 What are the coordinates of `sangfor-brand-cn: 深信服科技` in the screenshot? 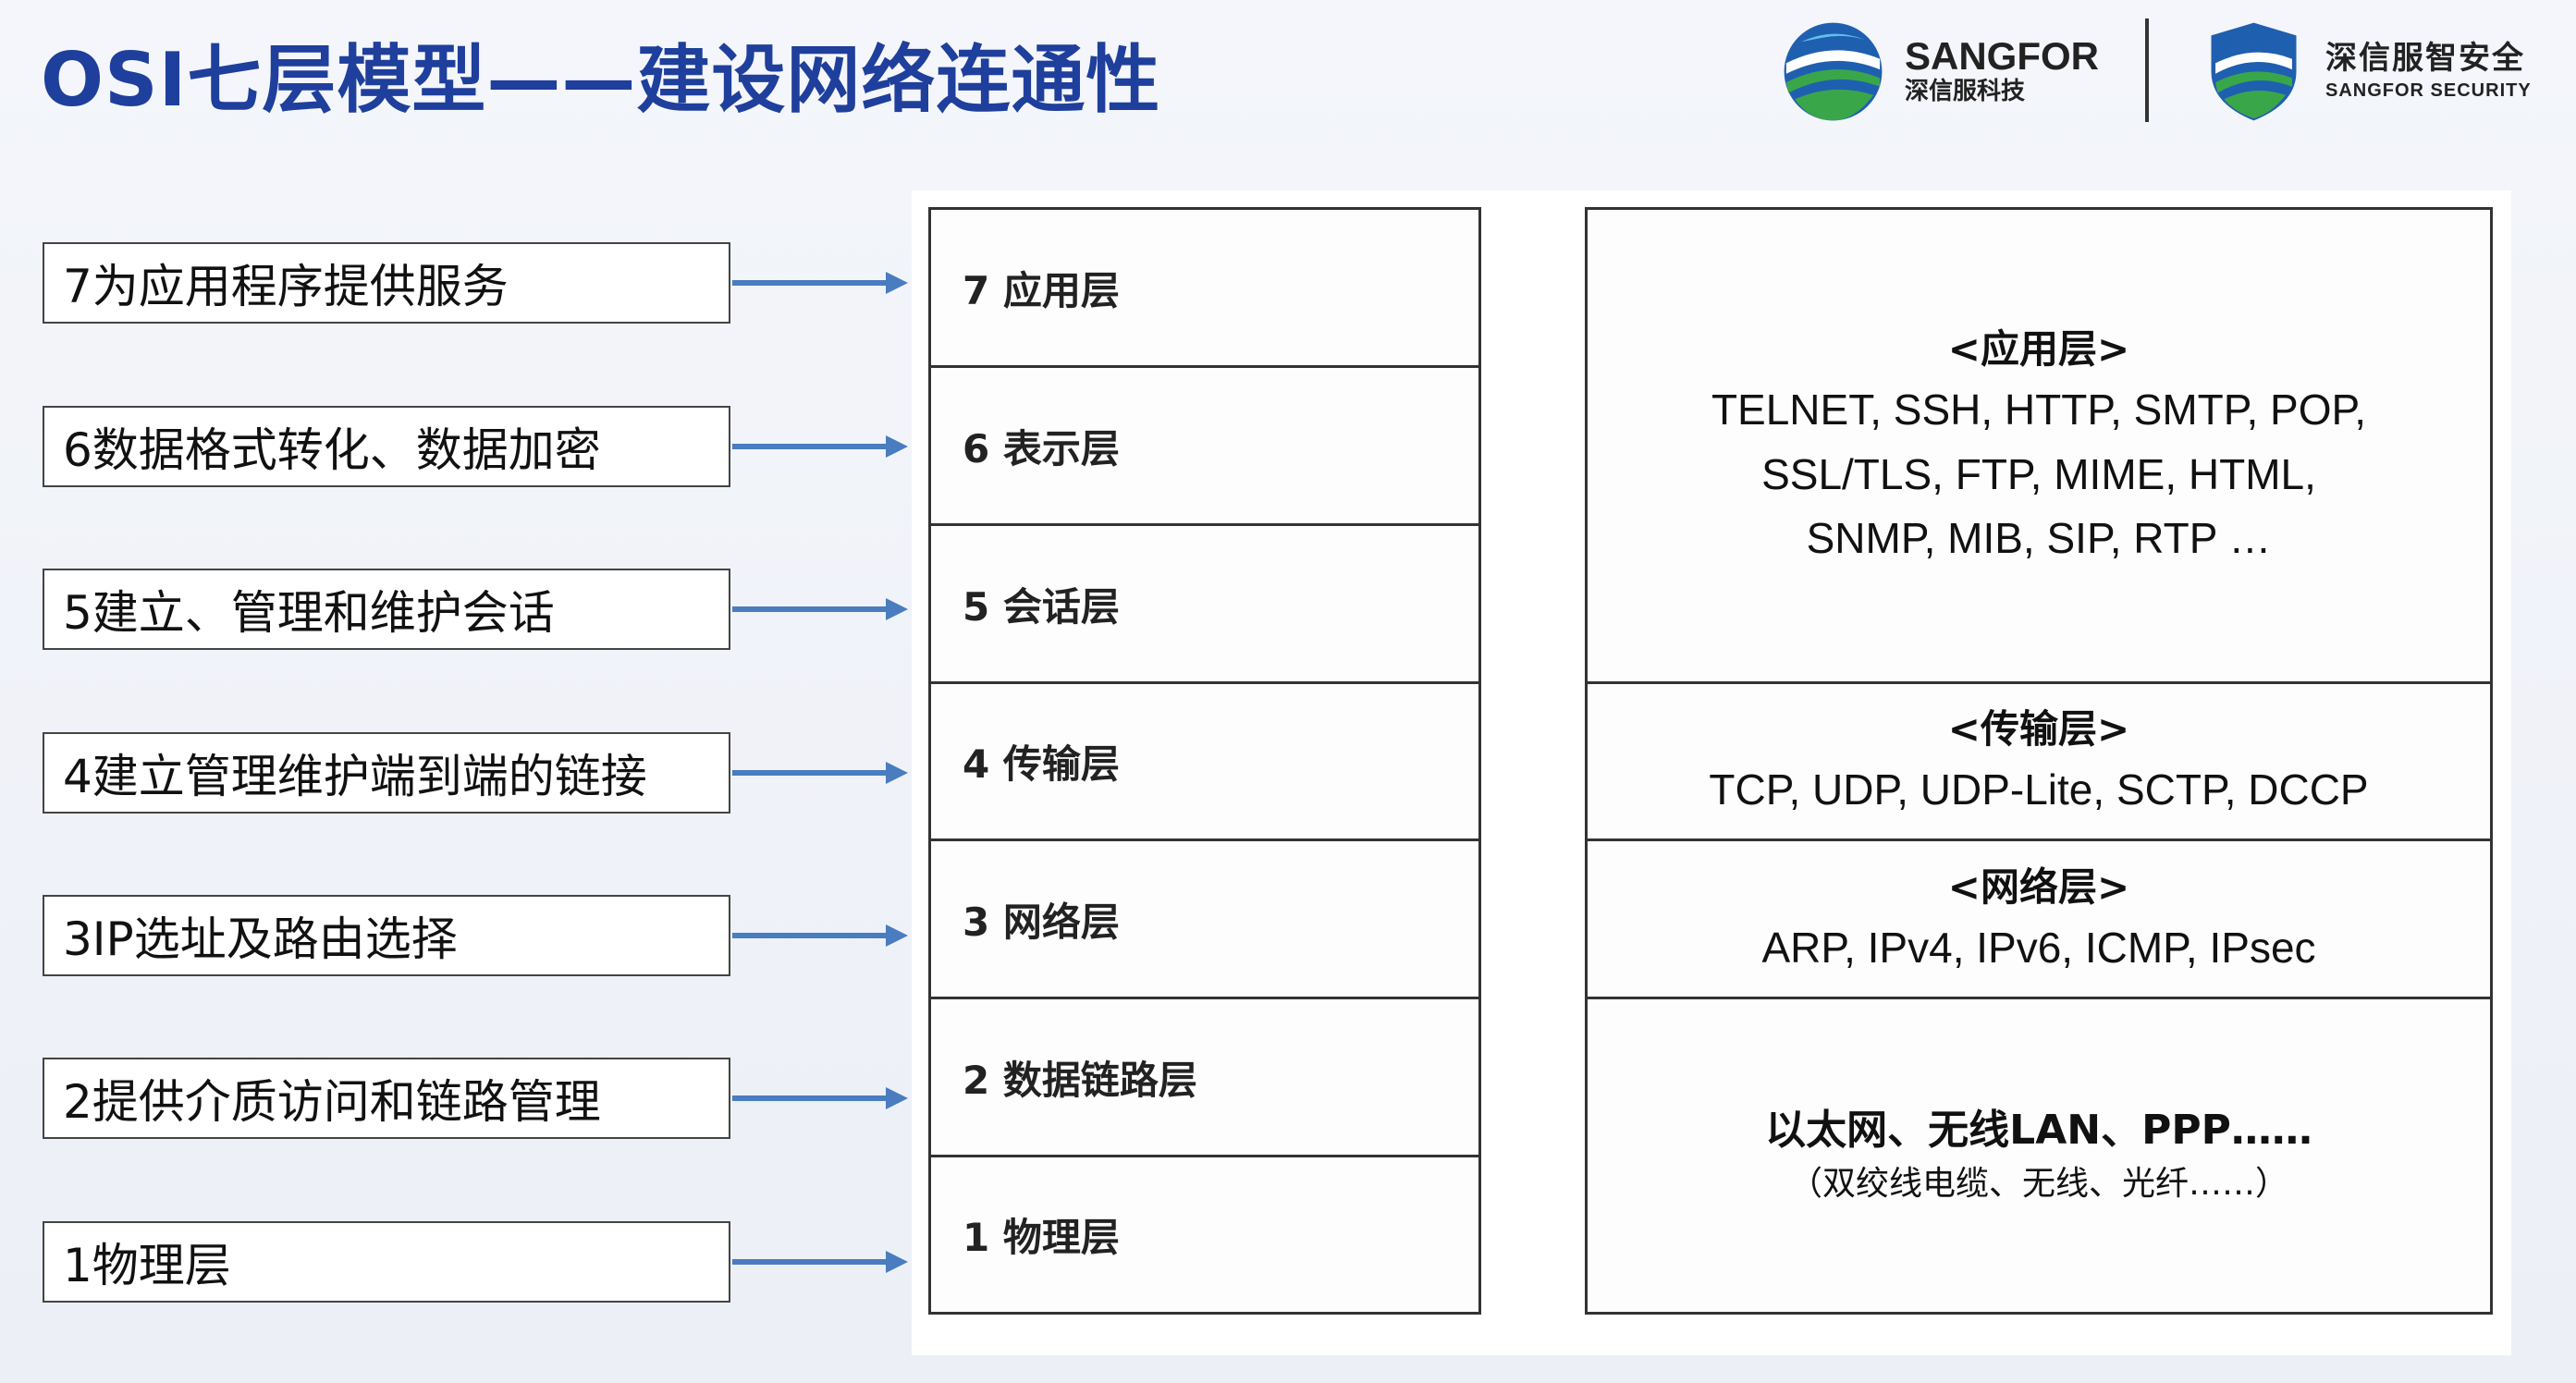 It's located at (1965, 91).